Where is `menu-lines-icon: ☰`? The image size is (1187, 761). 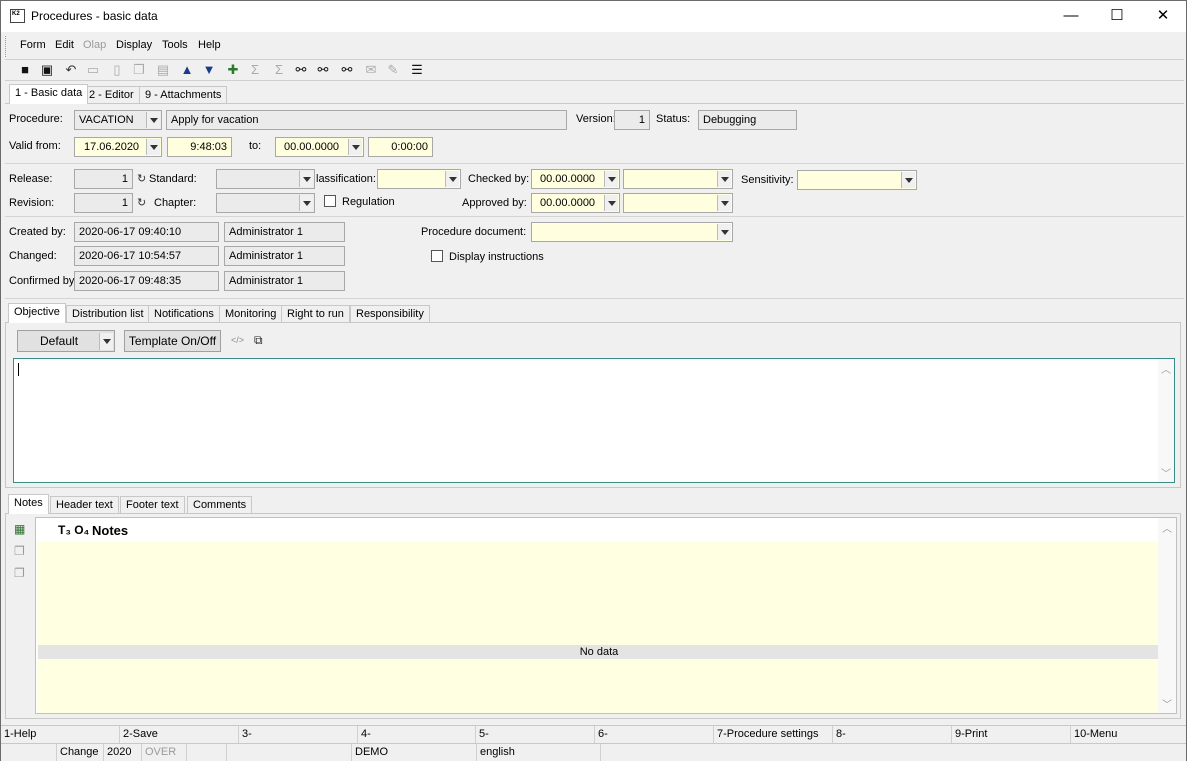 menu-lines-icon: ☰ is located at coordinates (417, 70).